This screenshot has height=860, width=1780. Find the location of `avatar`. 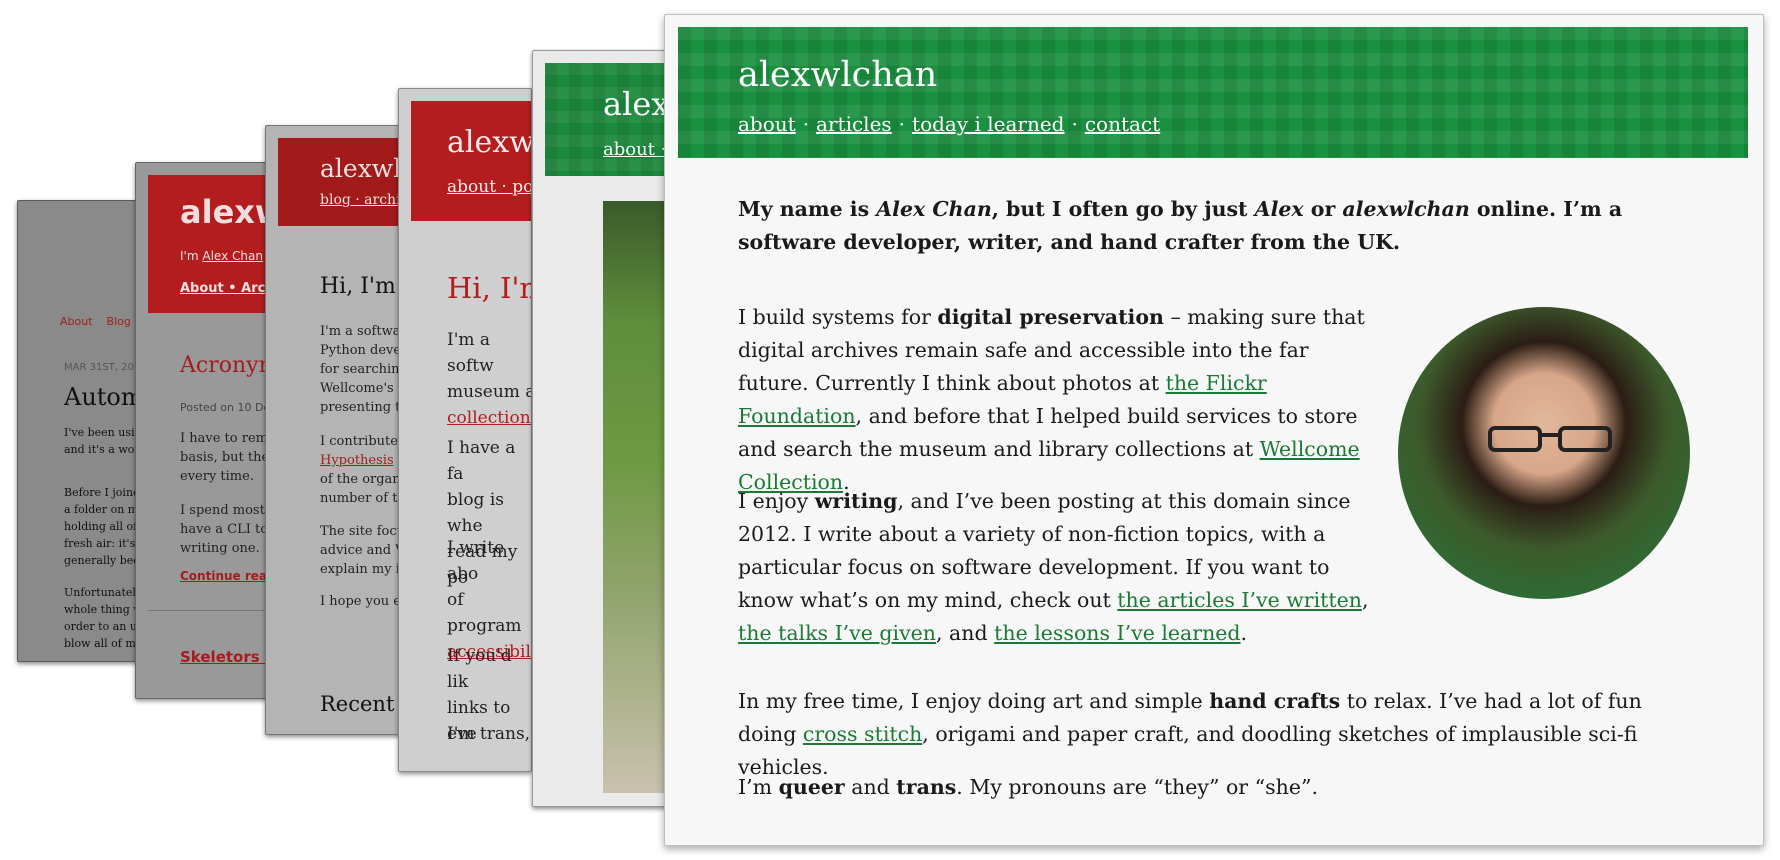

avatar is located at coordinates (1544, 453).